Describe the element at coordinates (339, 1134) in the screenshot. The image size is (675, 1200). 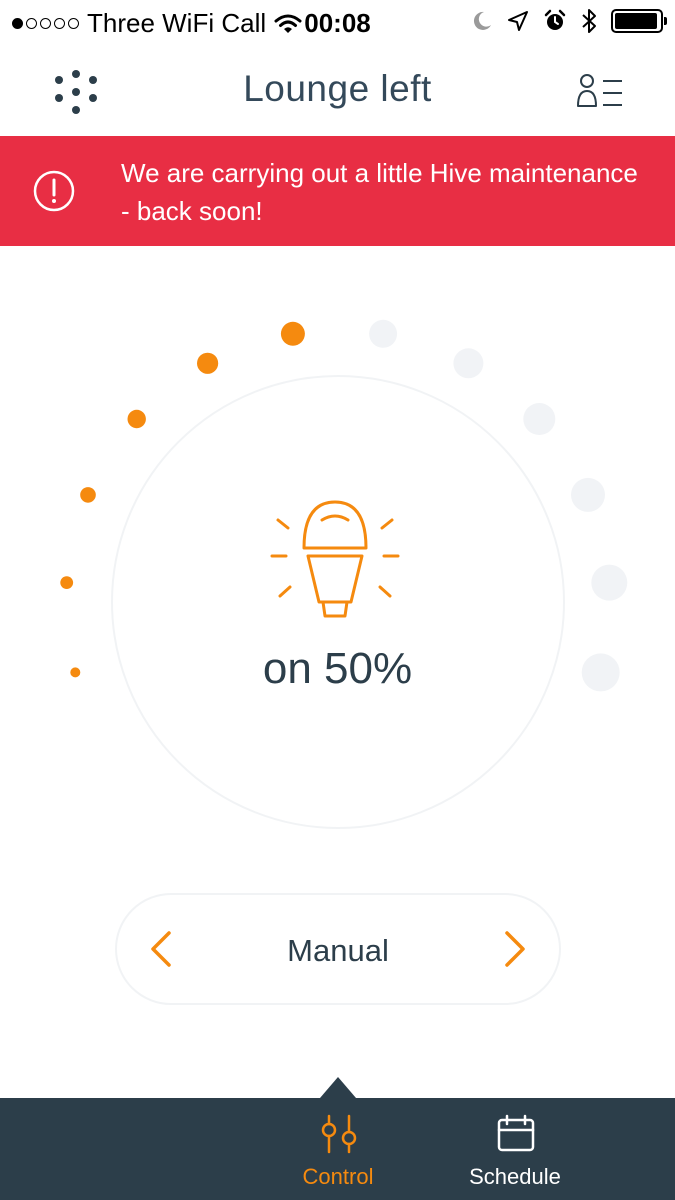
I see `sliders-icon` at that location.